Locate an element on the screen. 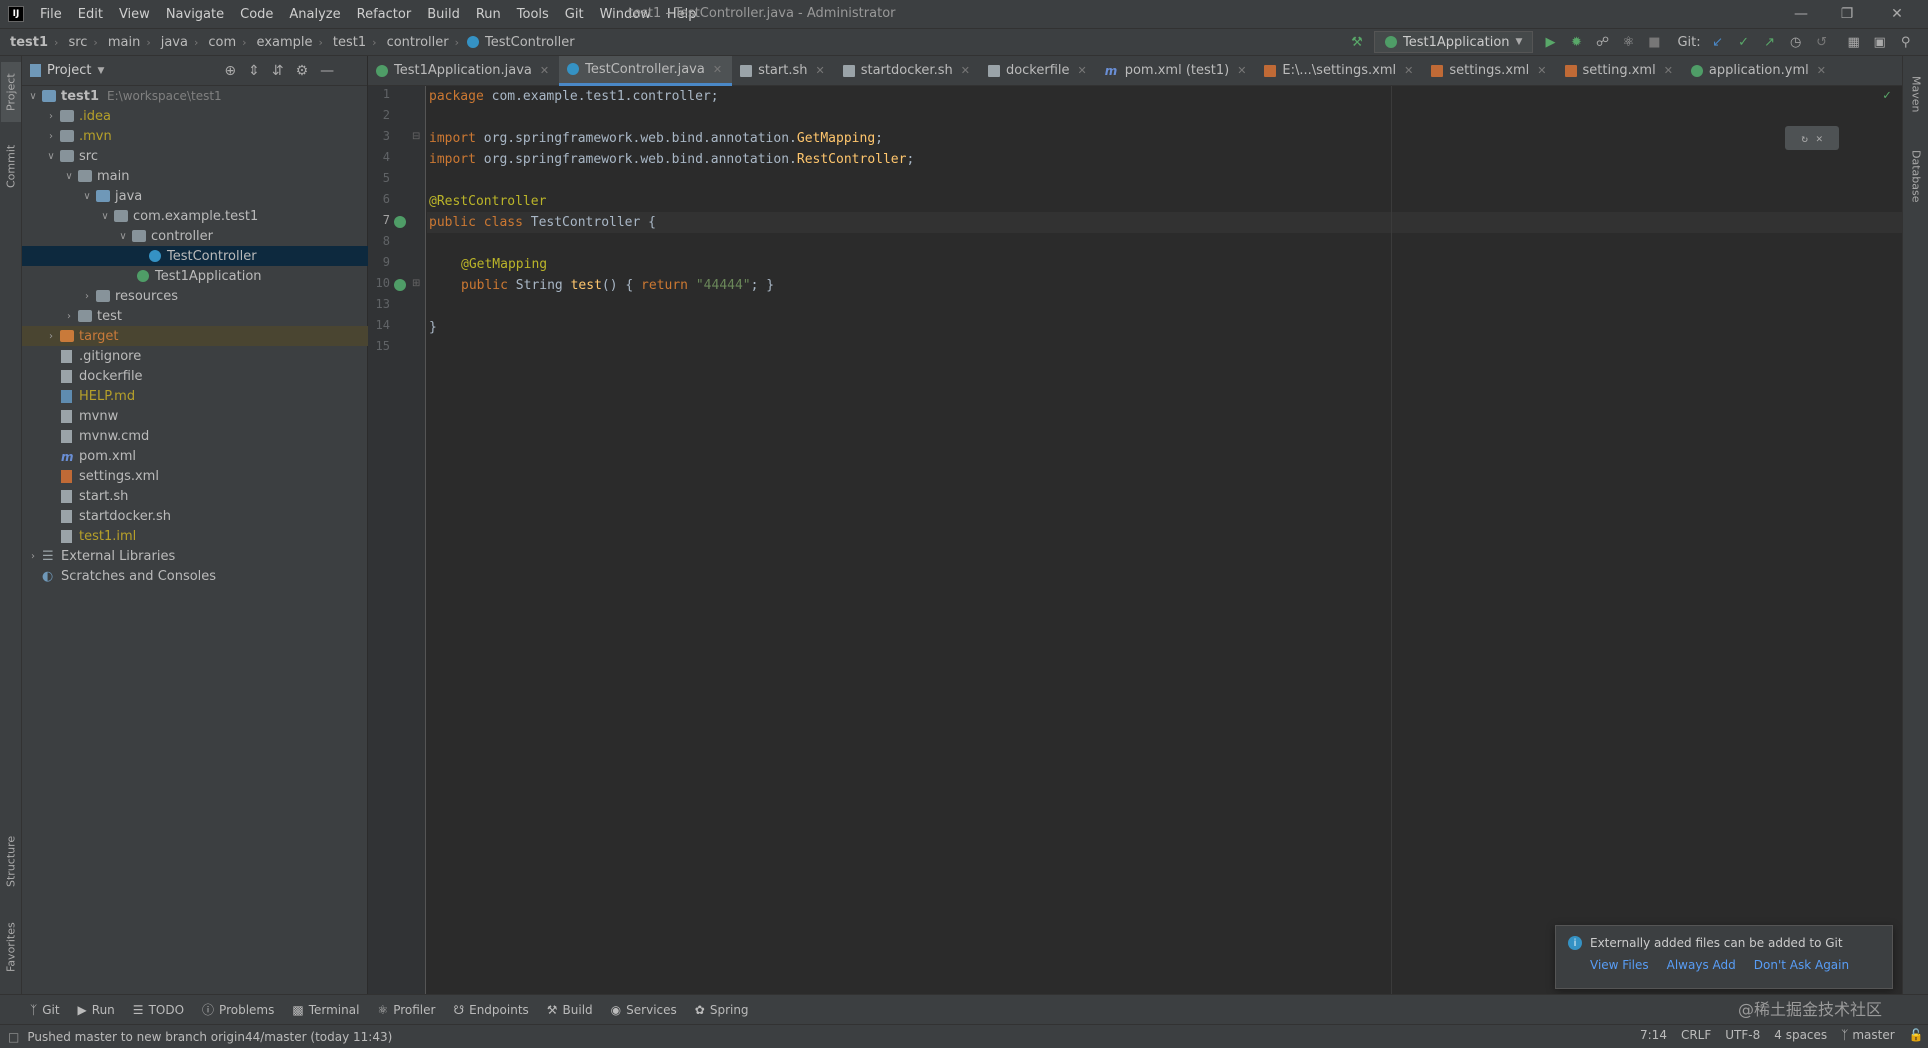  menu-tools: Tools is located at coordinates (533, 14).